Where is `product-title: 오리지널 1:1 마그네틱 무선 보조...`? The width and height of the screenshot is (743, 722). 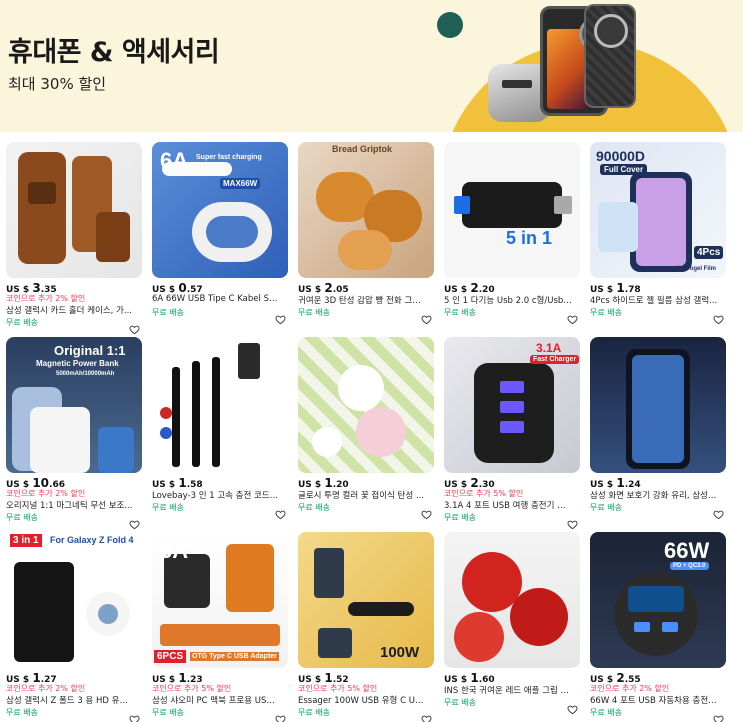 product-title: 오리지널 1:1 마그네틱 무선 보조... is located at coordinates (70, 505).